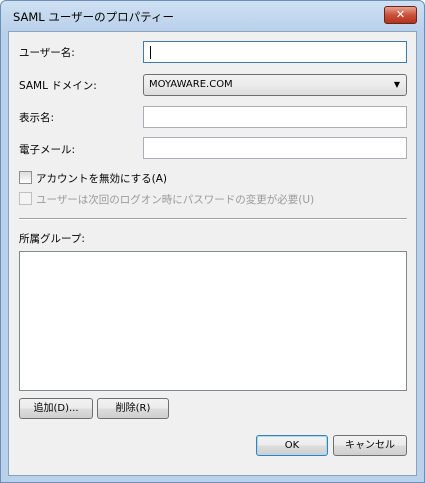 This screenshot has height=483, width=425. Describe the element at coordinates (275, 52) in the screenshot. I see `username-input` at that location.